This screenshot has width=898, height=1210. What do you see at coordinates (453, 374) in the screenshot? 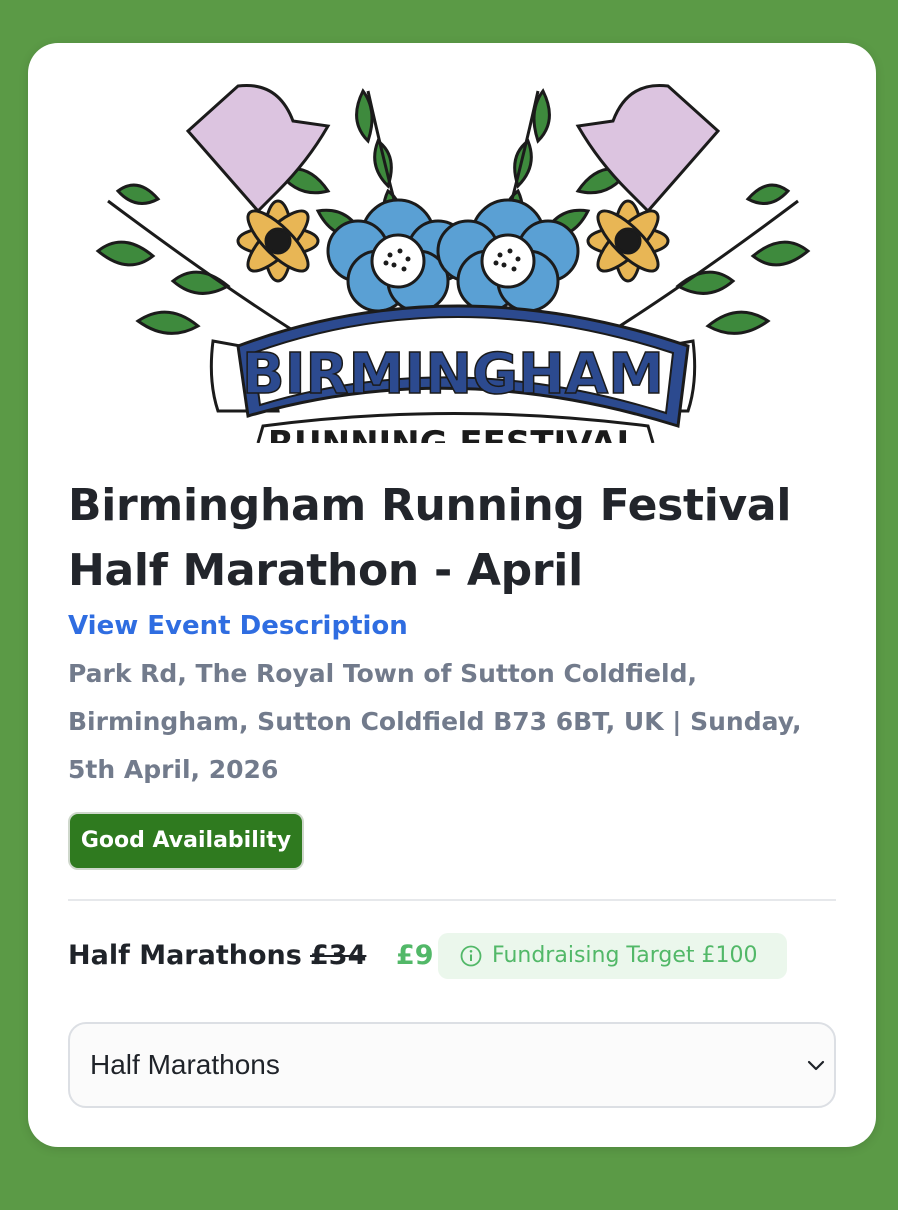
I see `banner-text: BIRMINGHAM` at bounding box center [453, 374].